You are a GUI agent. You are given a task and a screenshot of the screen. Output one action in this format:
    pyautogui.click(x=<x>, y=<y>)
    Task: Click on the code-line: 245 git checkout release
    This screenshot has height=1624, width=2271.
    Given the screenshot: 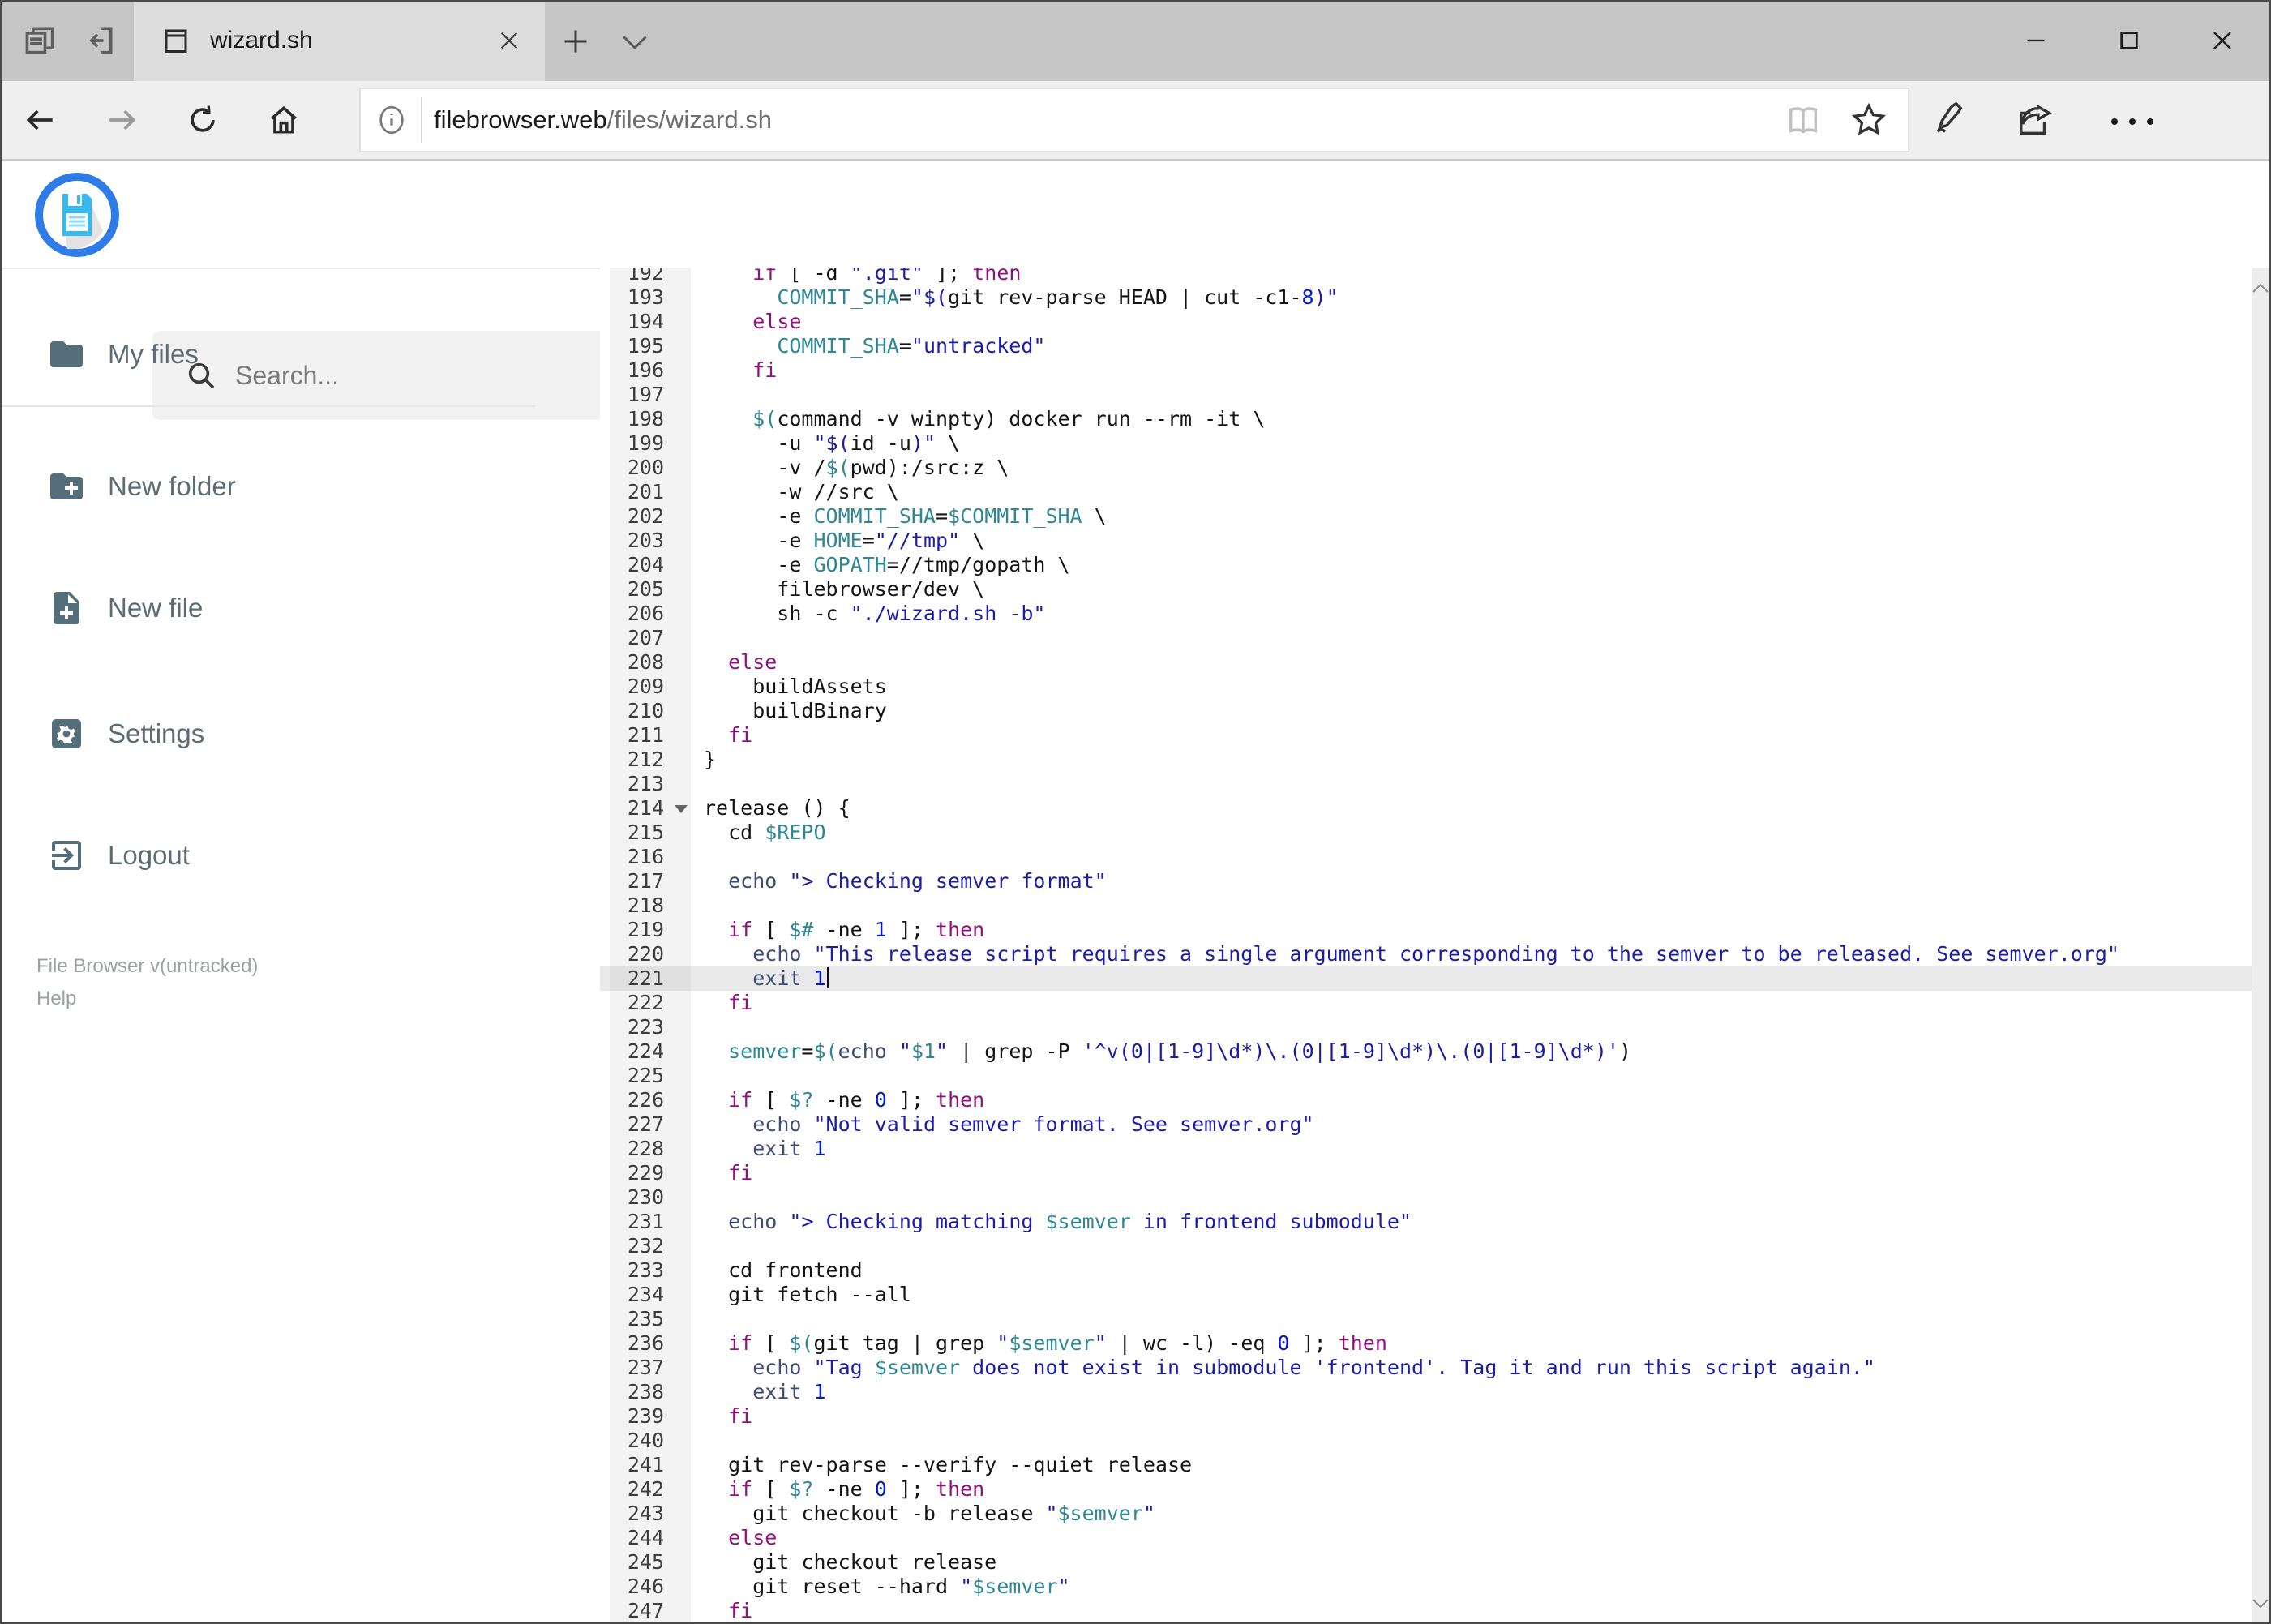 What is the action you would take?
    pyautogui.click(x=1426, y=1563)
    